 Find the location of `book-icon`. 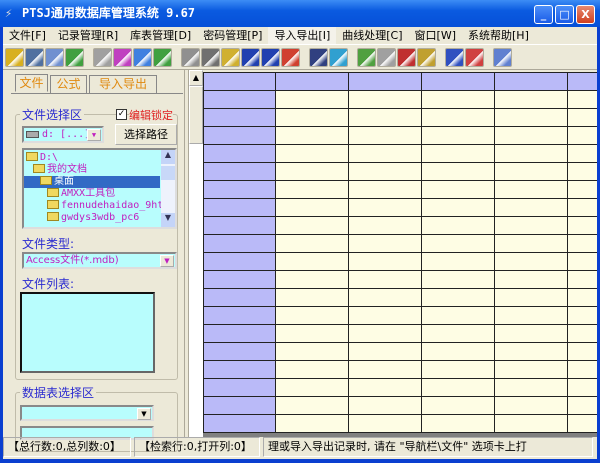

book-icon is located at coordinates (250, 57).